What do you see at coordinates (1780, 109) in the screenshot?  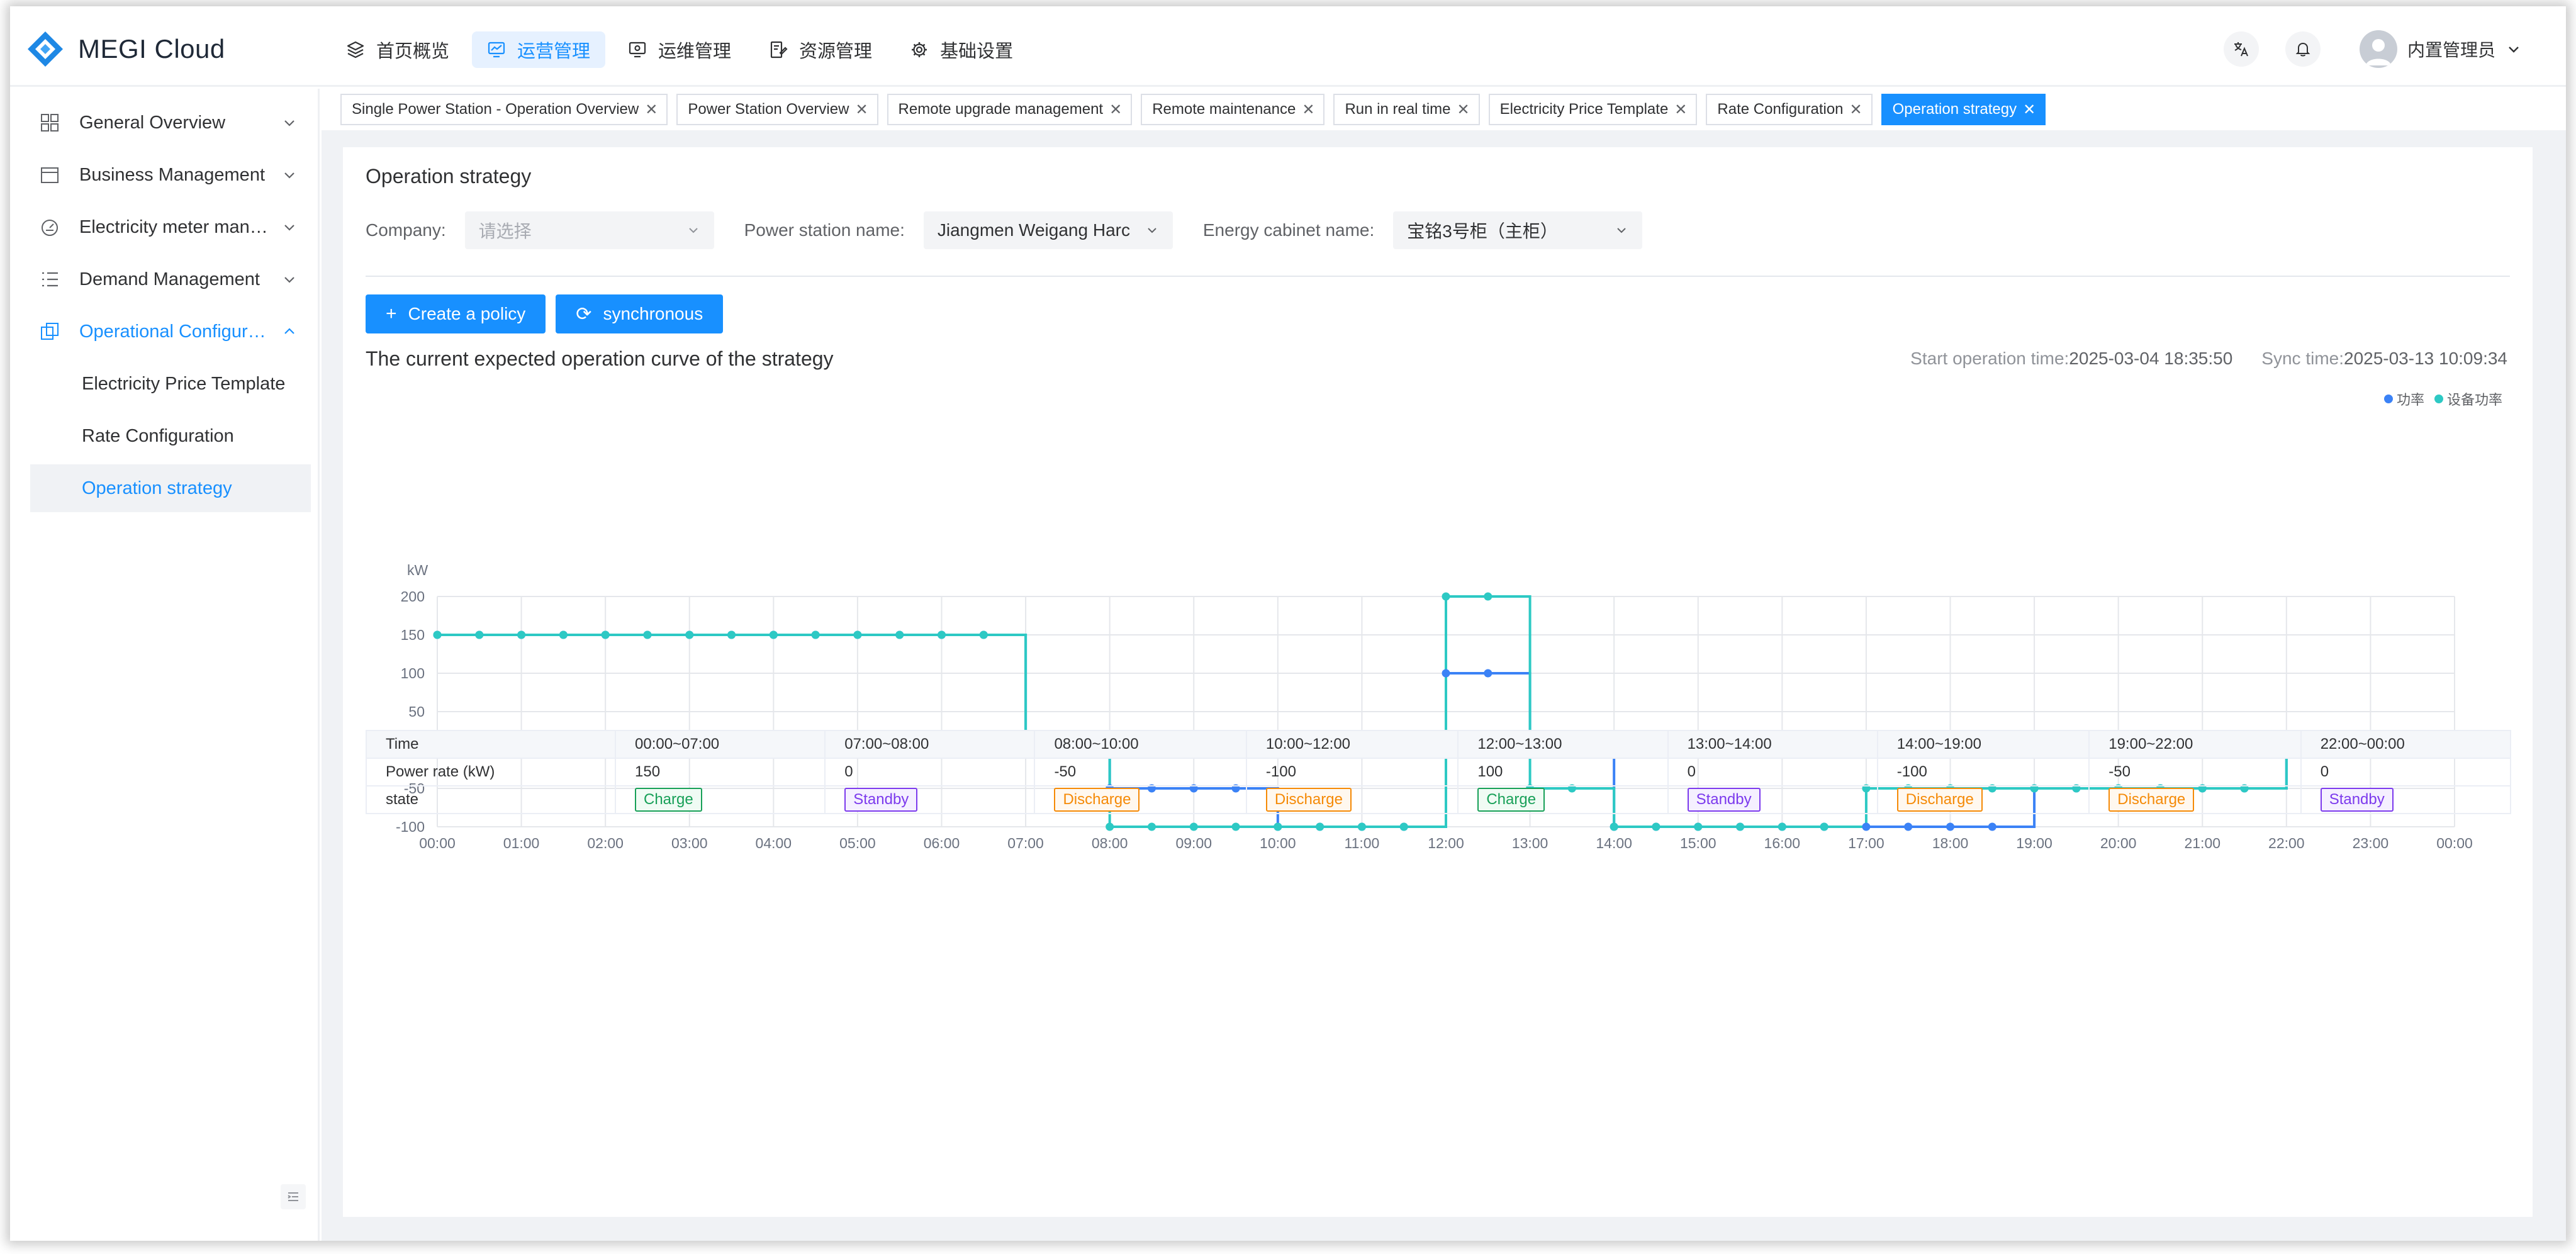 I see `tab-label: Rate Configuration` at bounding box center [1780, 109].